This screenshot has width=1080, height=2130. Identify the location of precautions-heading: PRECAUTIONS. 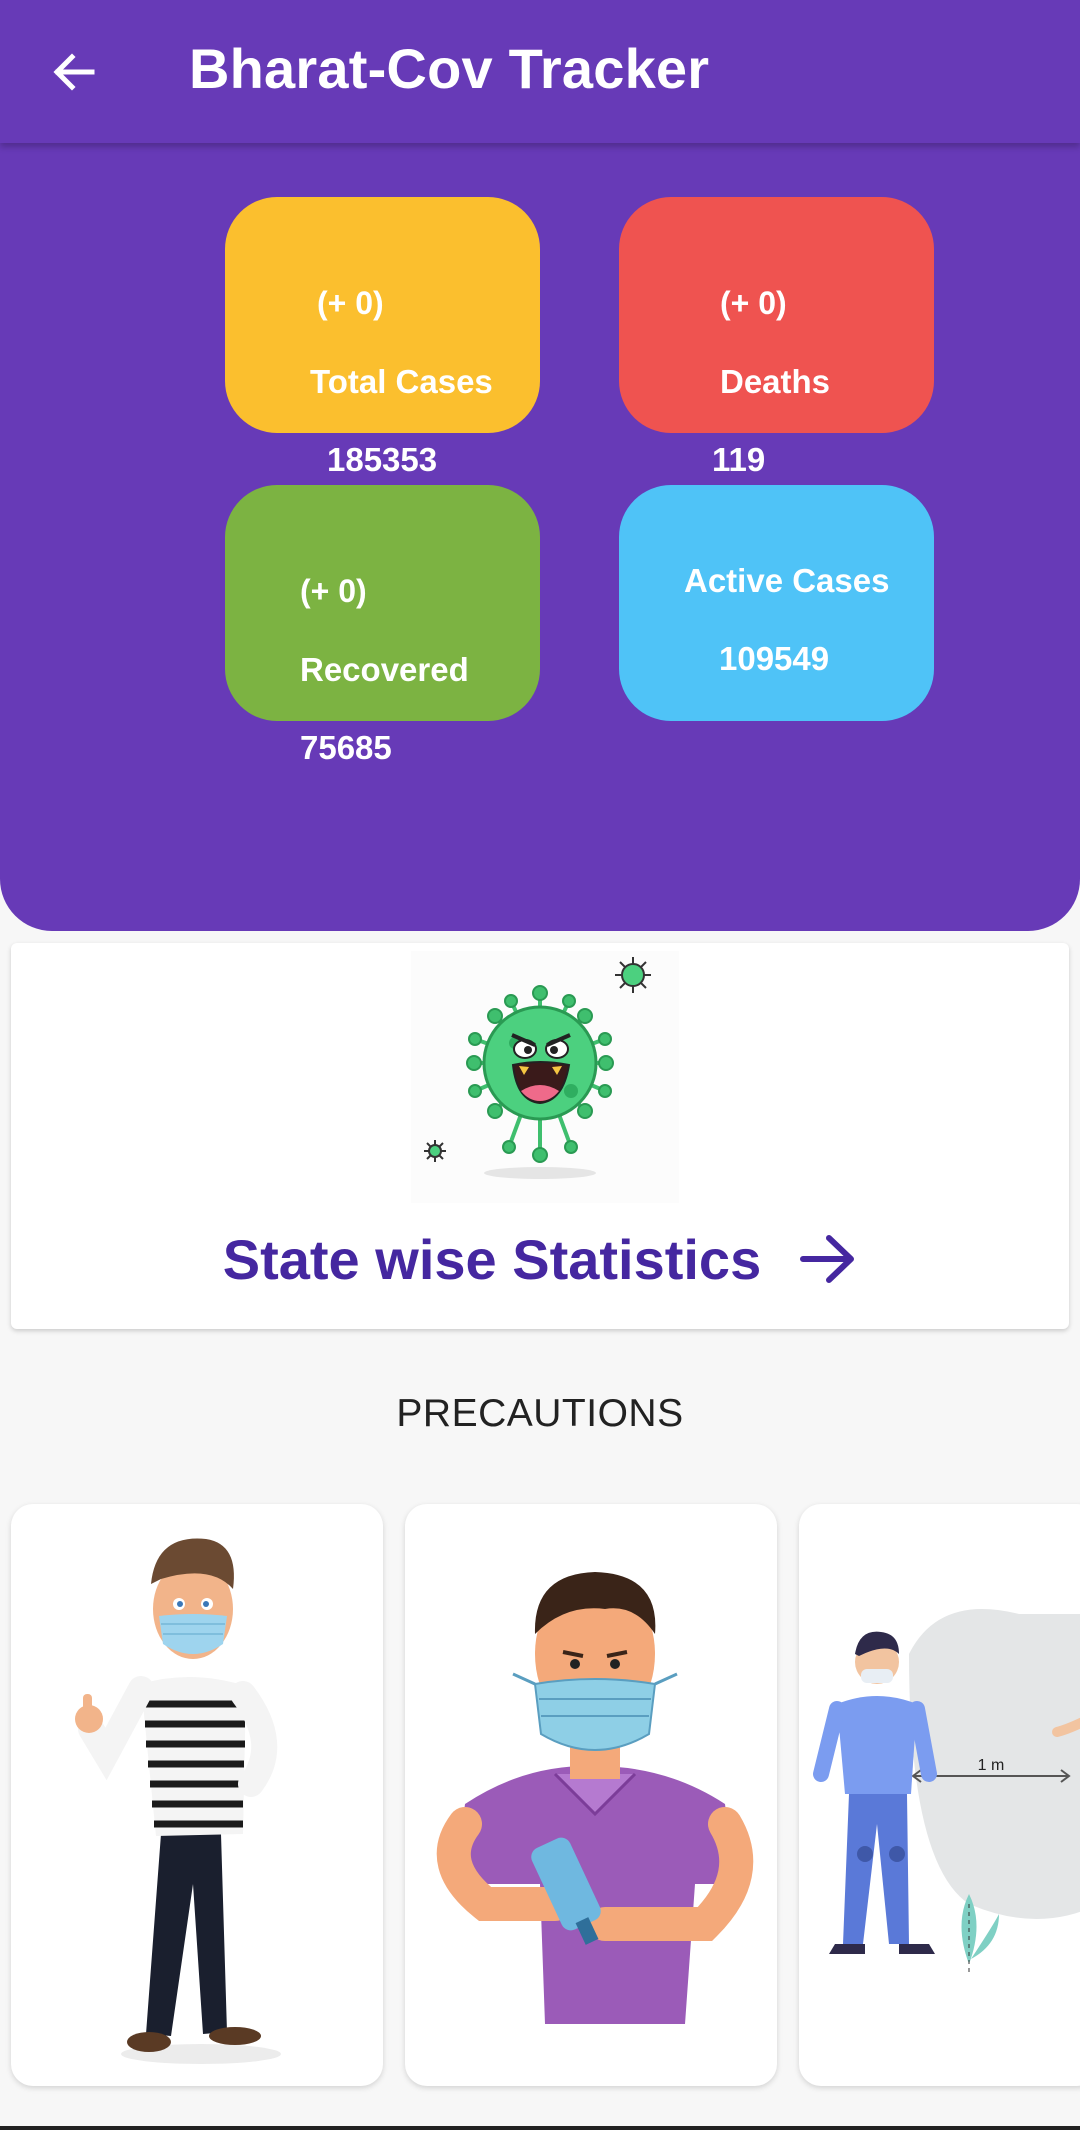
(540, 1413).